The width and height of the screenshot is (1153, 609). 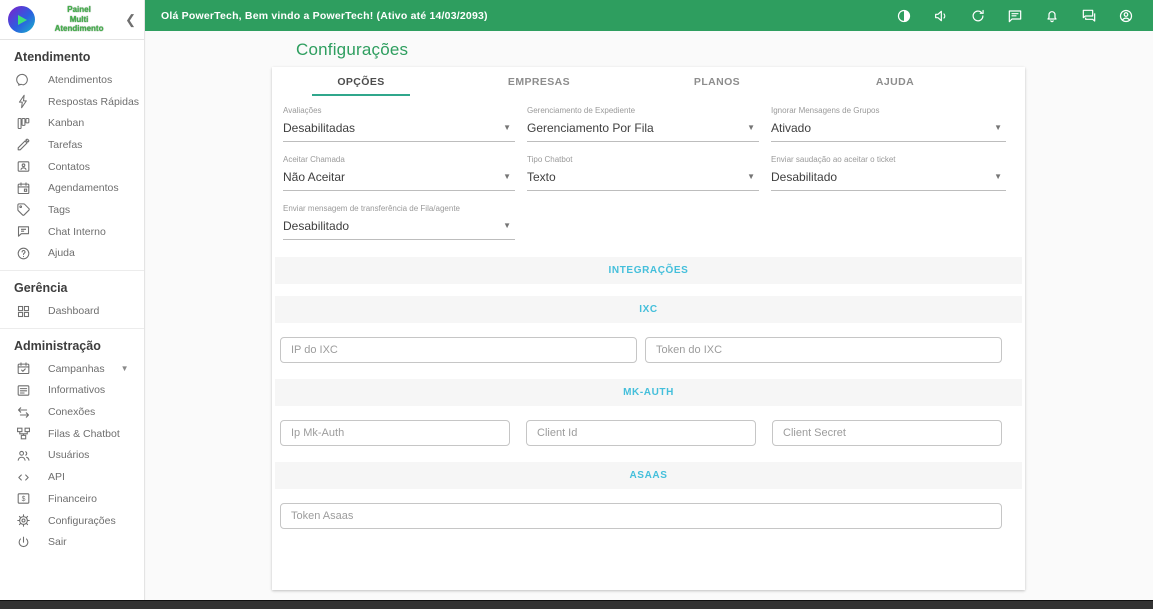 I want to click on sidebar-item-configuracoes: Configurações, so click(x=72, y=521).